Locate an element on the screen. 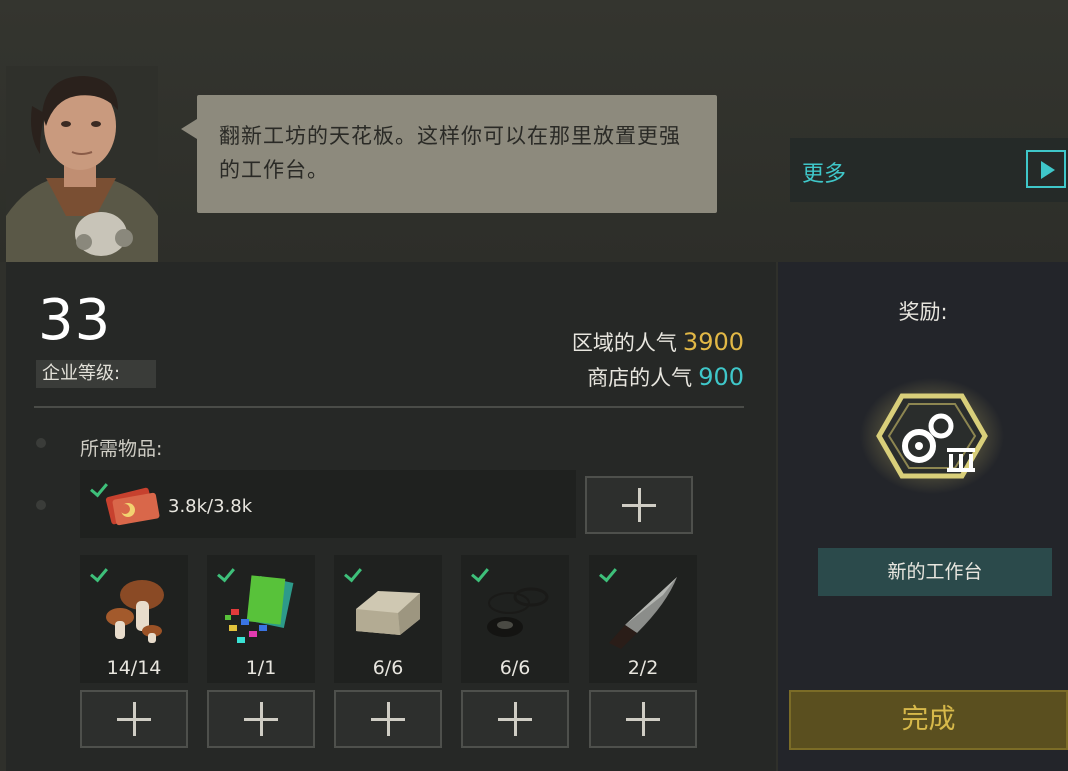 The height and width of the screenshot is (771, 1068). item-slot-washers: 6/6 is located at coordinates (515, 619).